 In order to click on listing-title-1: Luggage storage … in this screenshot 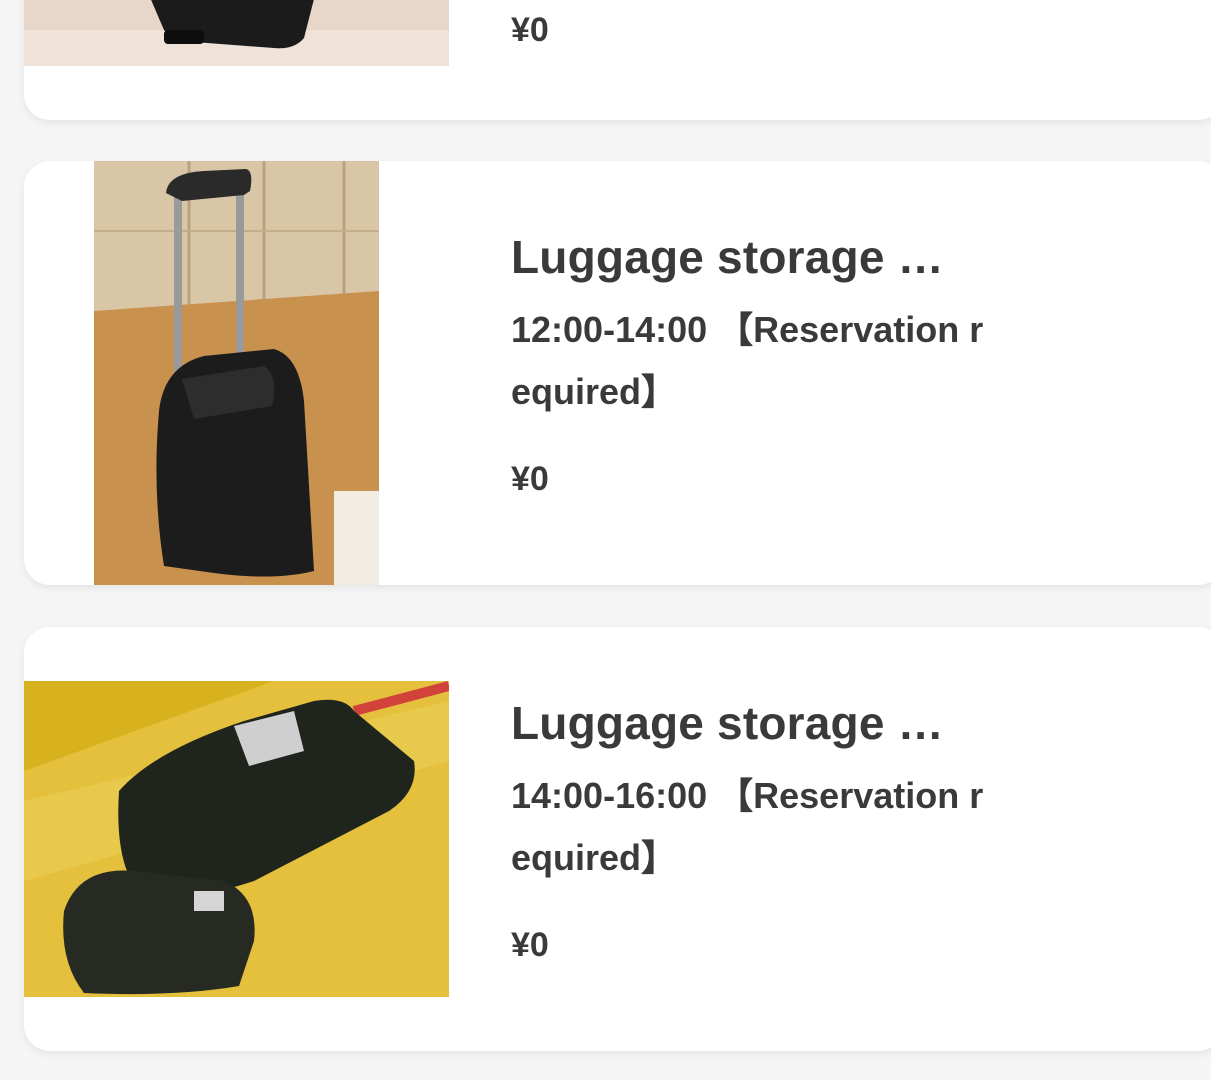, I will do `click(756, 257)`.